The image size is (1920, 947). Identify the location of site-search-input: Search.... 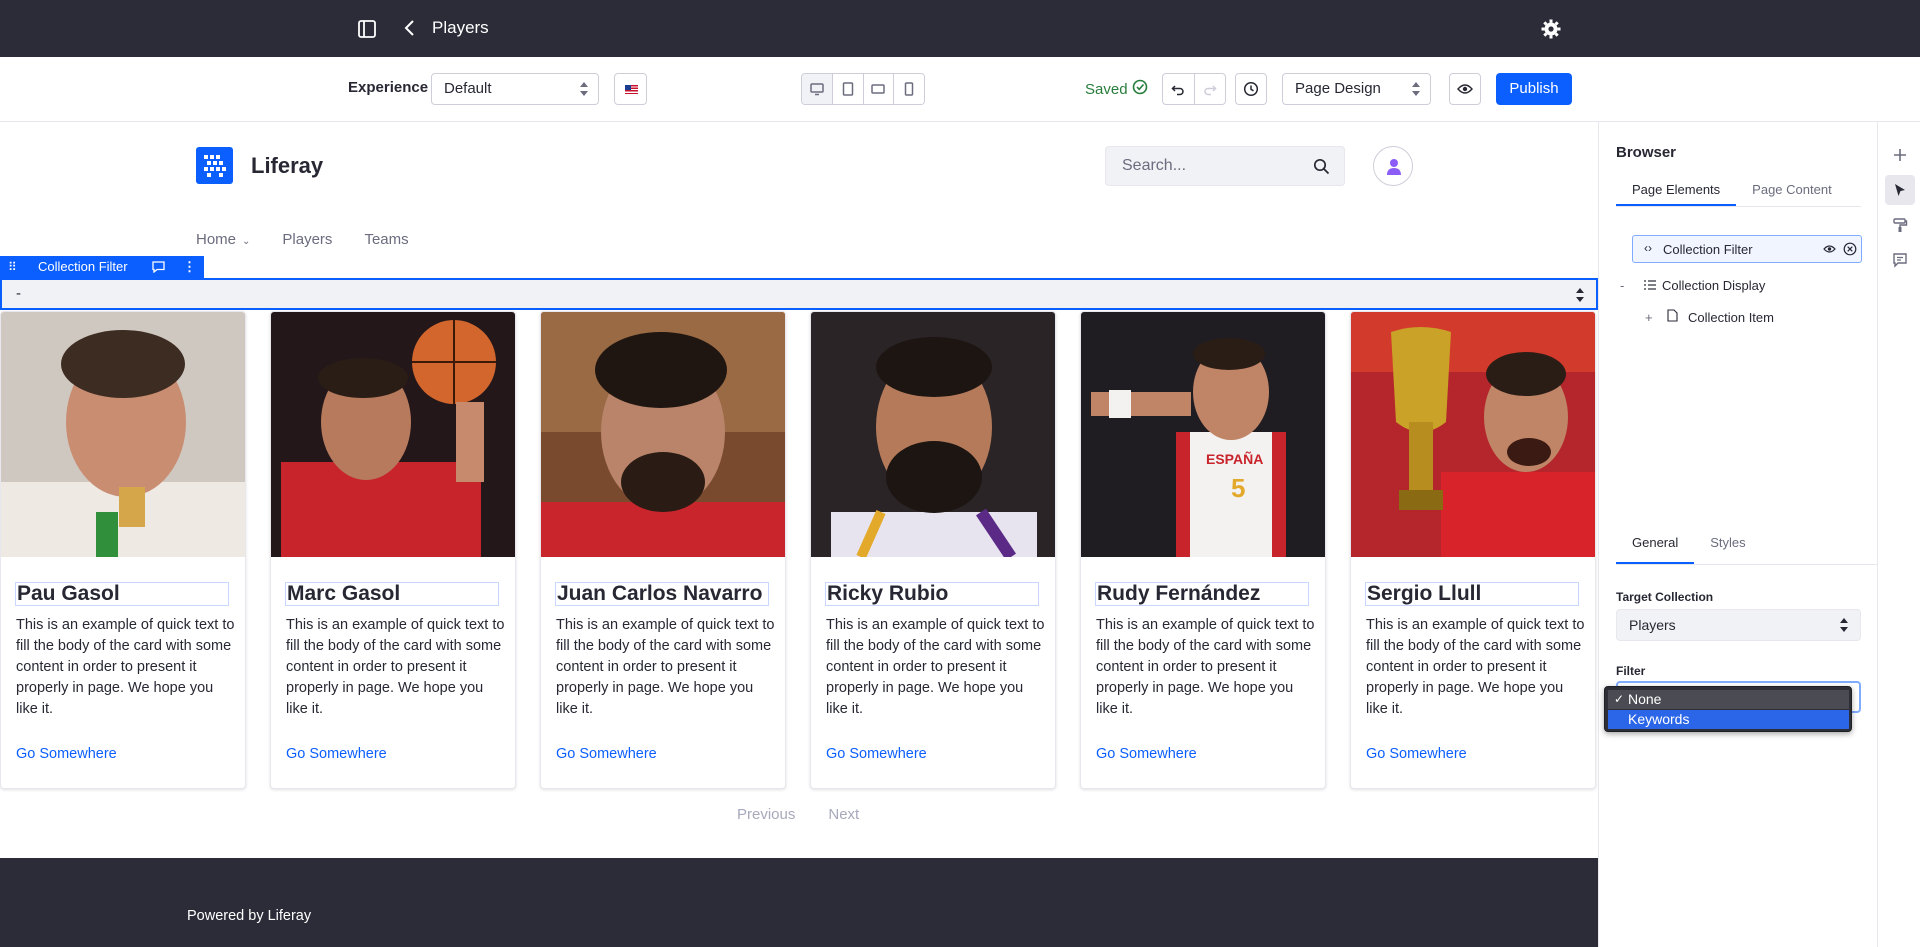
(1225, 166).